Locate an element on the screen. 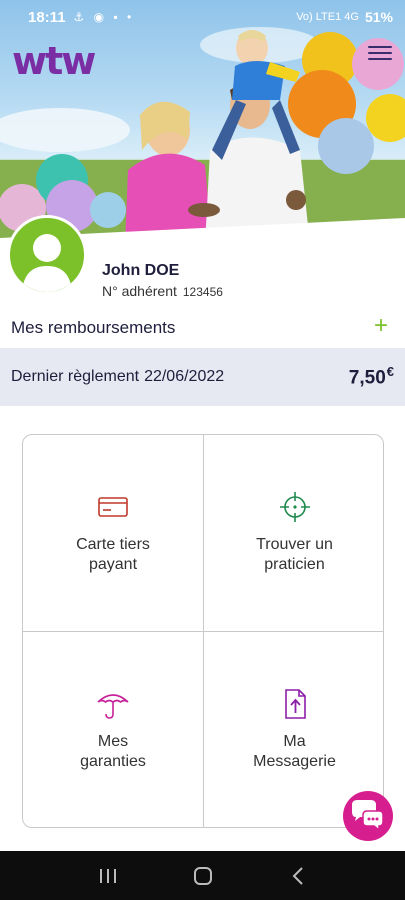  last-payment-date: 22/06/2022 is located at coordinates (184, 376).